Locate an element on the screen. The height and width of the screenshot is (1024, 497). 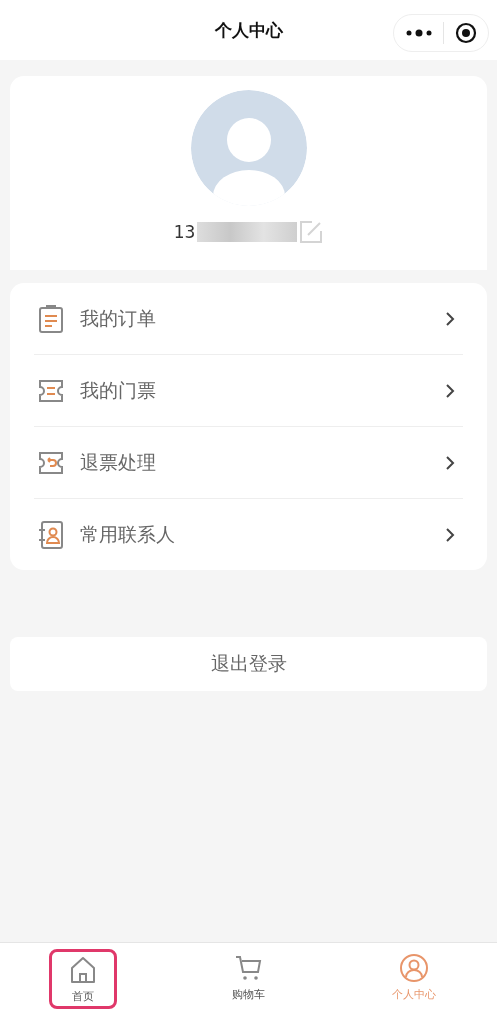
close-icon is located at coordinates (465, 33).